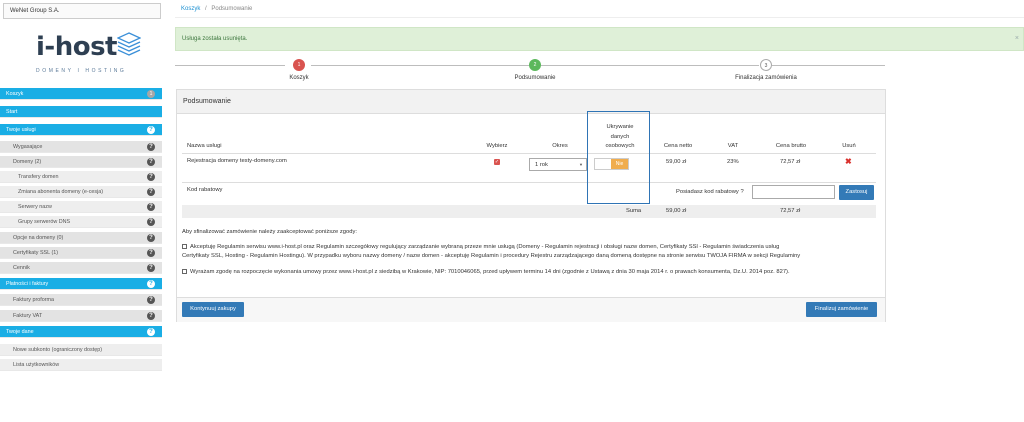 This screenshot has width=1024, height=422. Describe the element at coordinates (81, 284) in the screenshot. I see `sidebar-item-platnosci: Płatności i faktury ?` at that location.